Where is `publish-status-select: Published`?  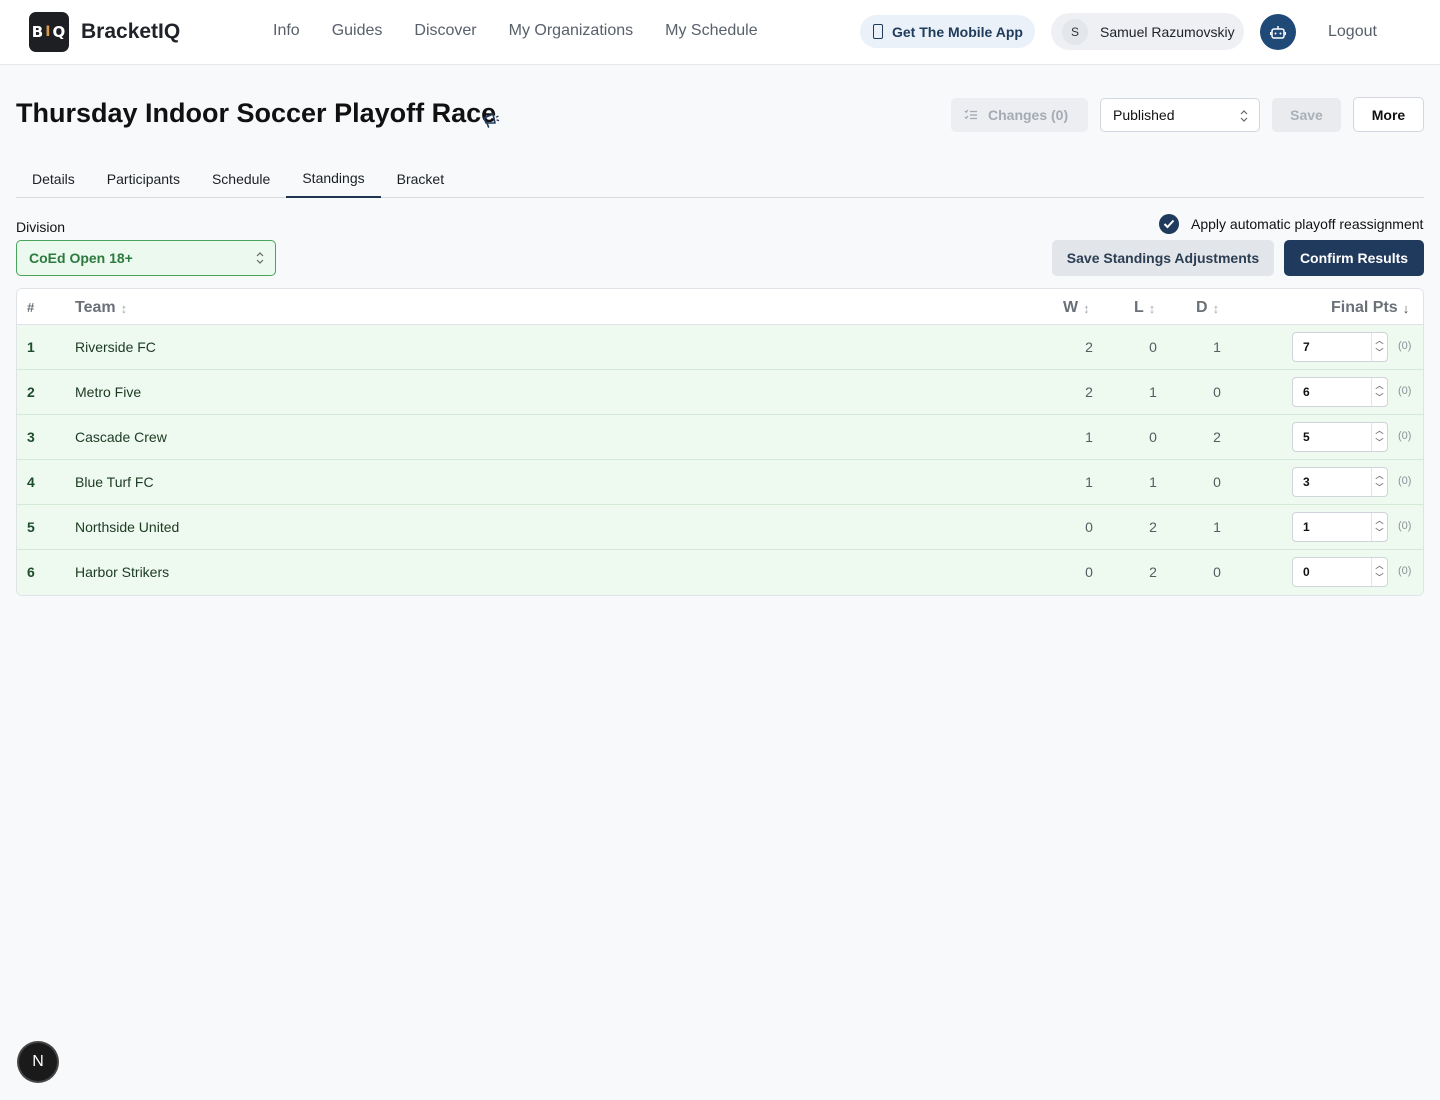
publish-status-select: Published is located at coordinates (1180, 115).